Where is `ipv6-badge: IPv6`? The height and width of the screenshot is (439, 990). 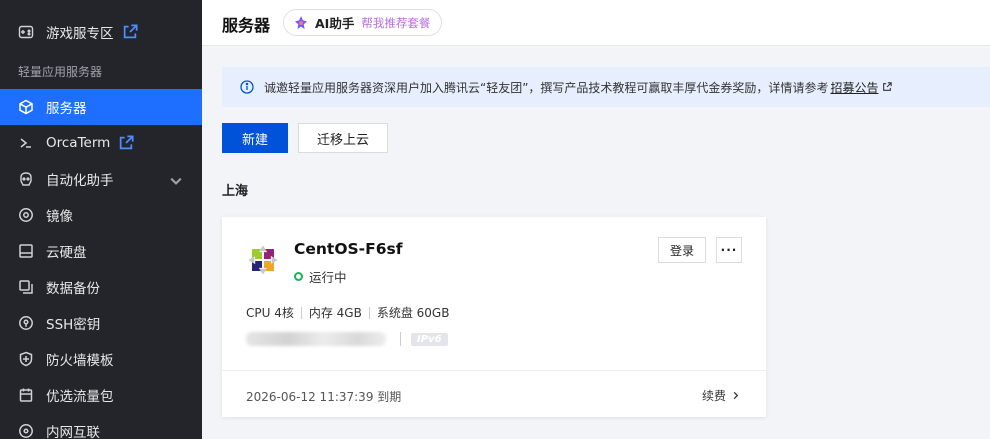 ipv6-badge: IPv6 is located at coordinates (429, 339).